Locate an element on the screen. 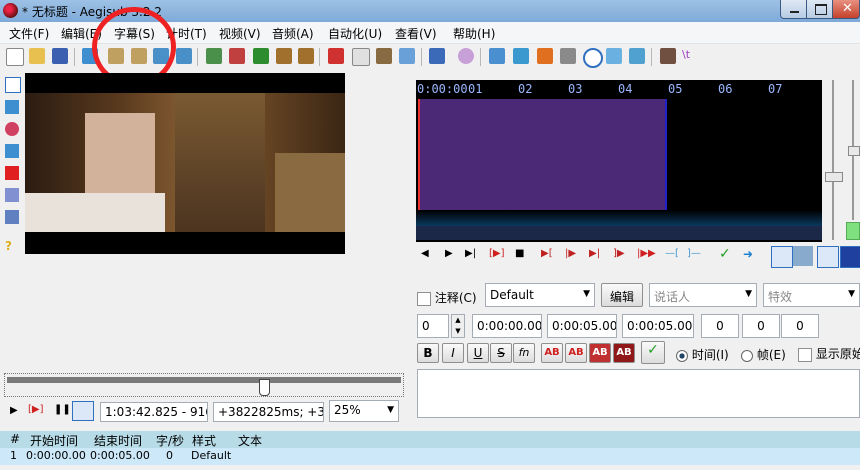 The image size is (860, 470). margin-left-input: 0 is located at coordinates (720, 326).